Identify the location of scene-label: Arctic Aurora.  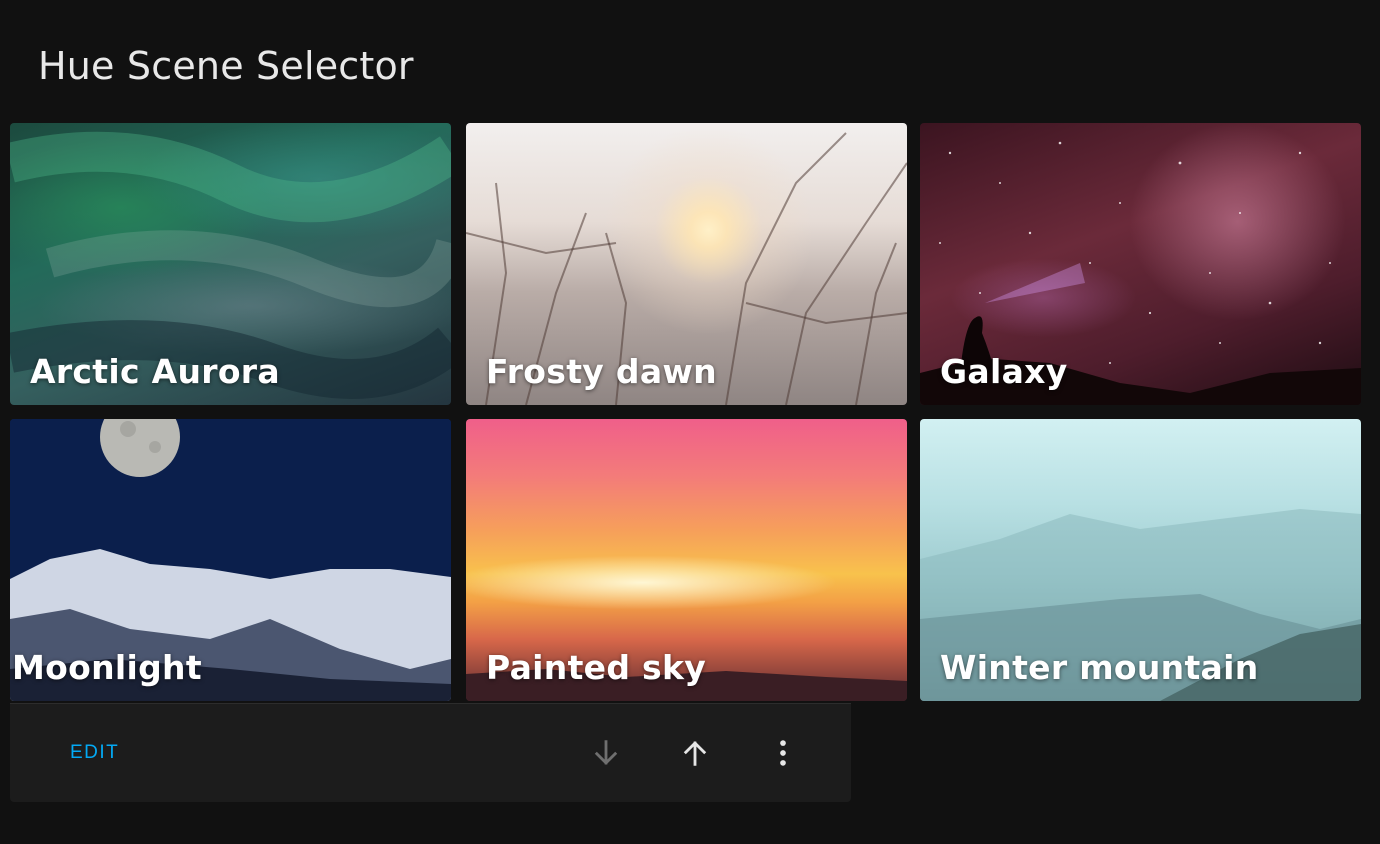
(155, 371).